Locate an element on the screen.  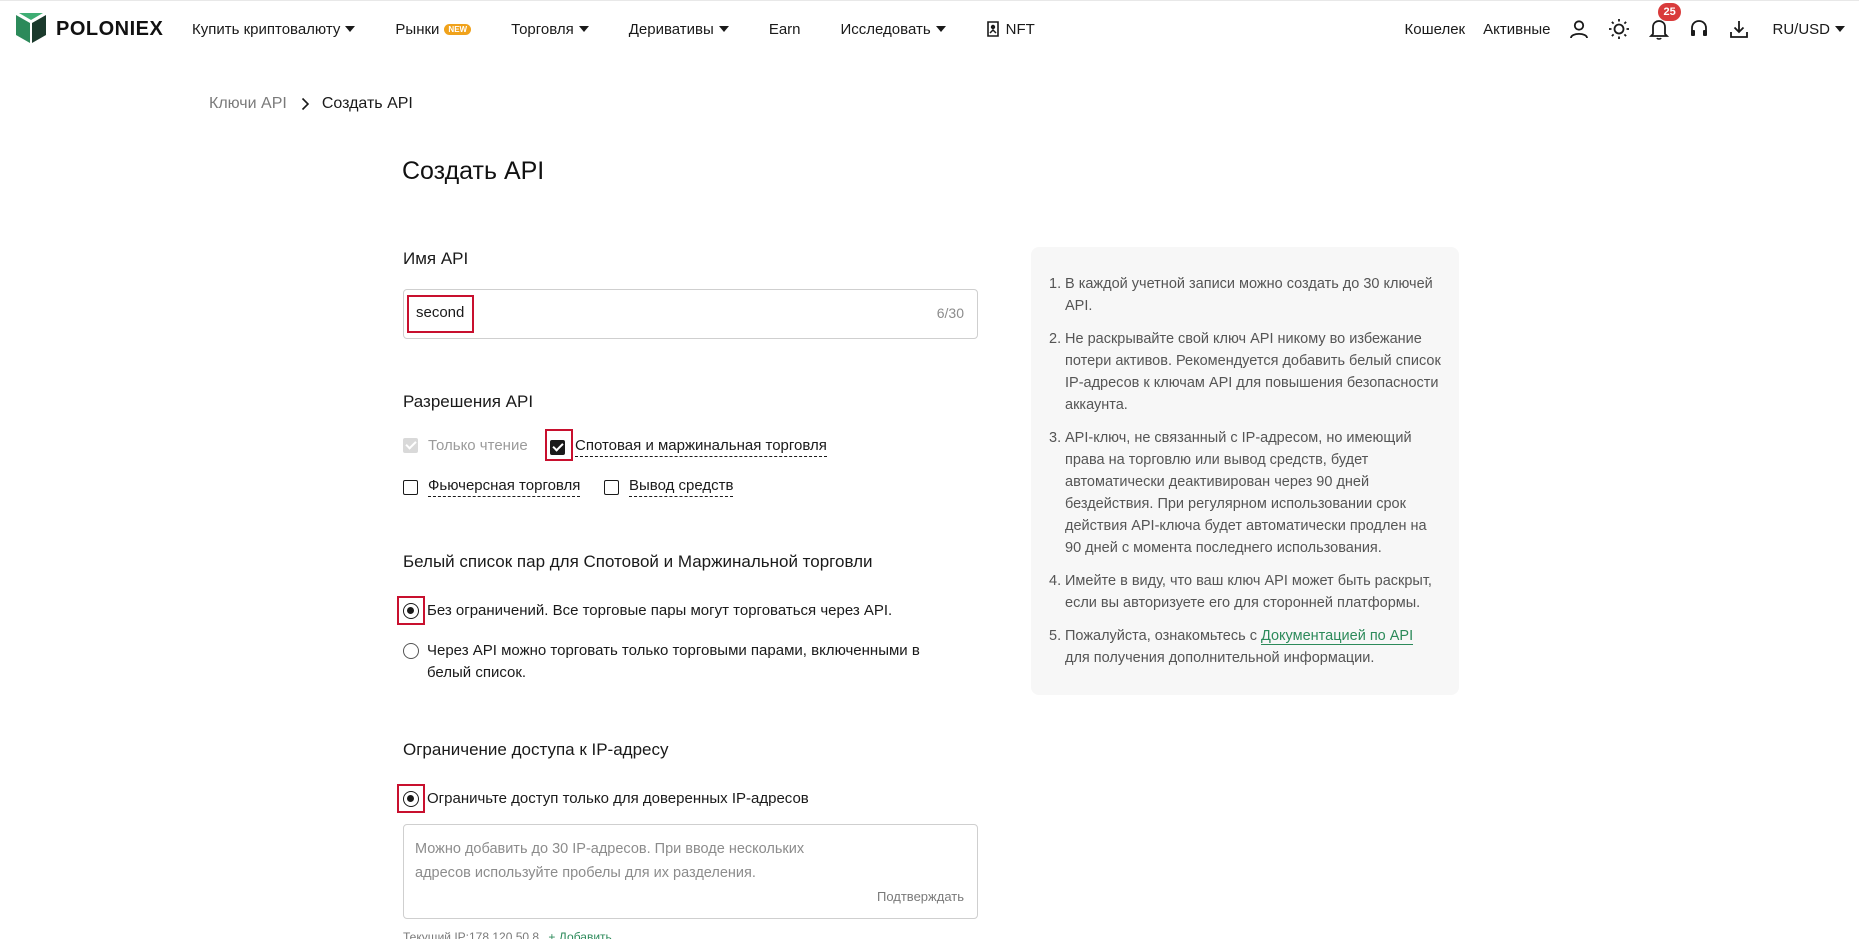
withdraw-label: Вывод средств is located at coordinates (681, 487).